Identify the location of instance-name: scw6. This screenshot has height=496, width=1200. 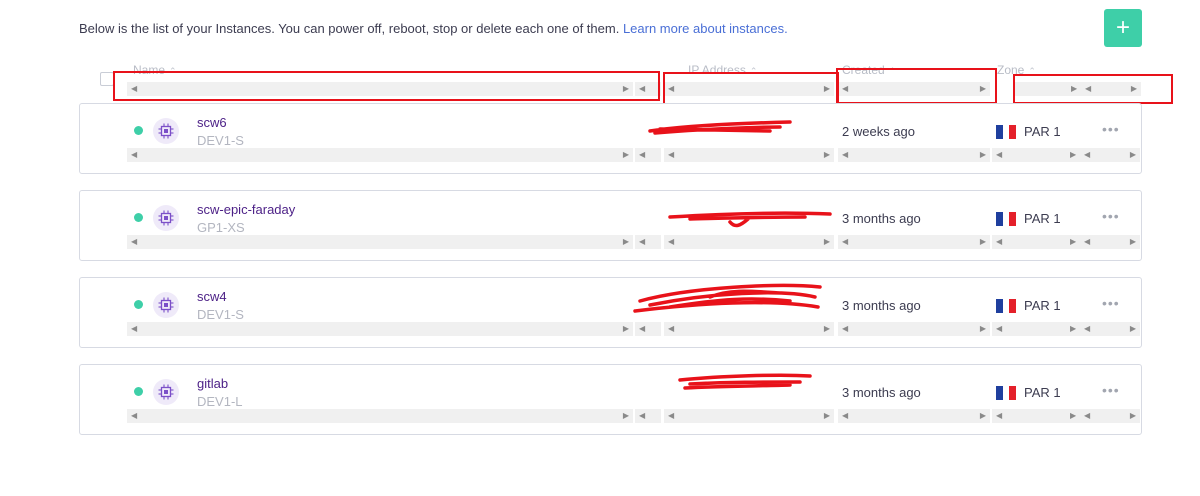
(212, 122).